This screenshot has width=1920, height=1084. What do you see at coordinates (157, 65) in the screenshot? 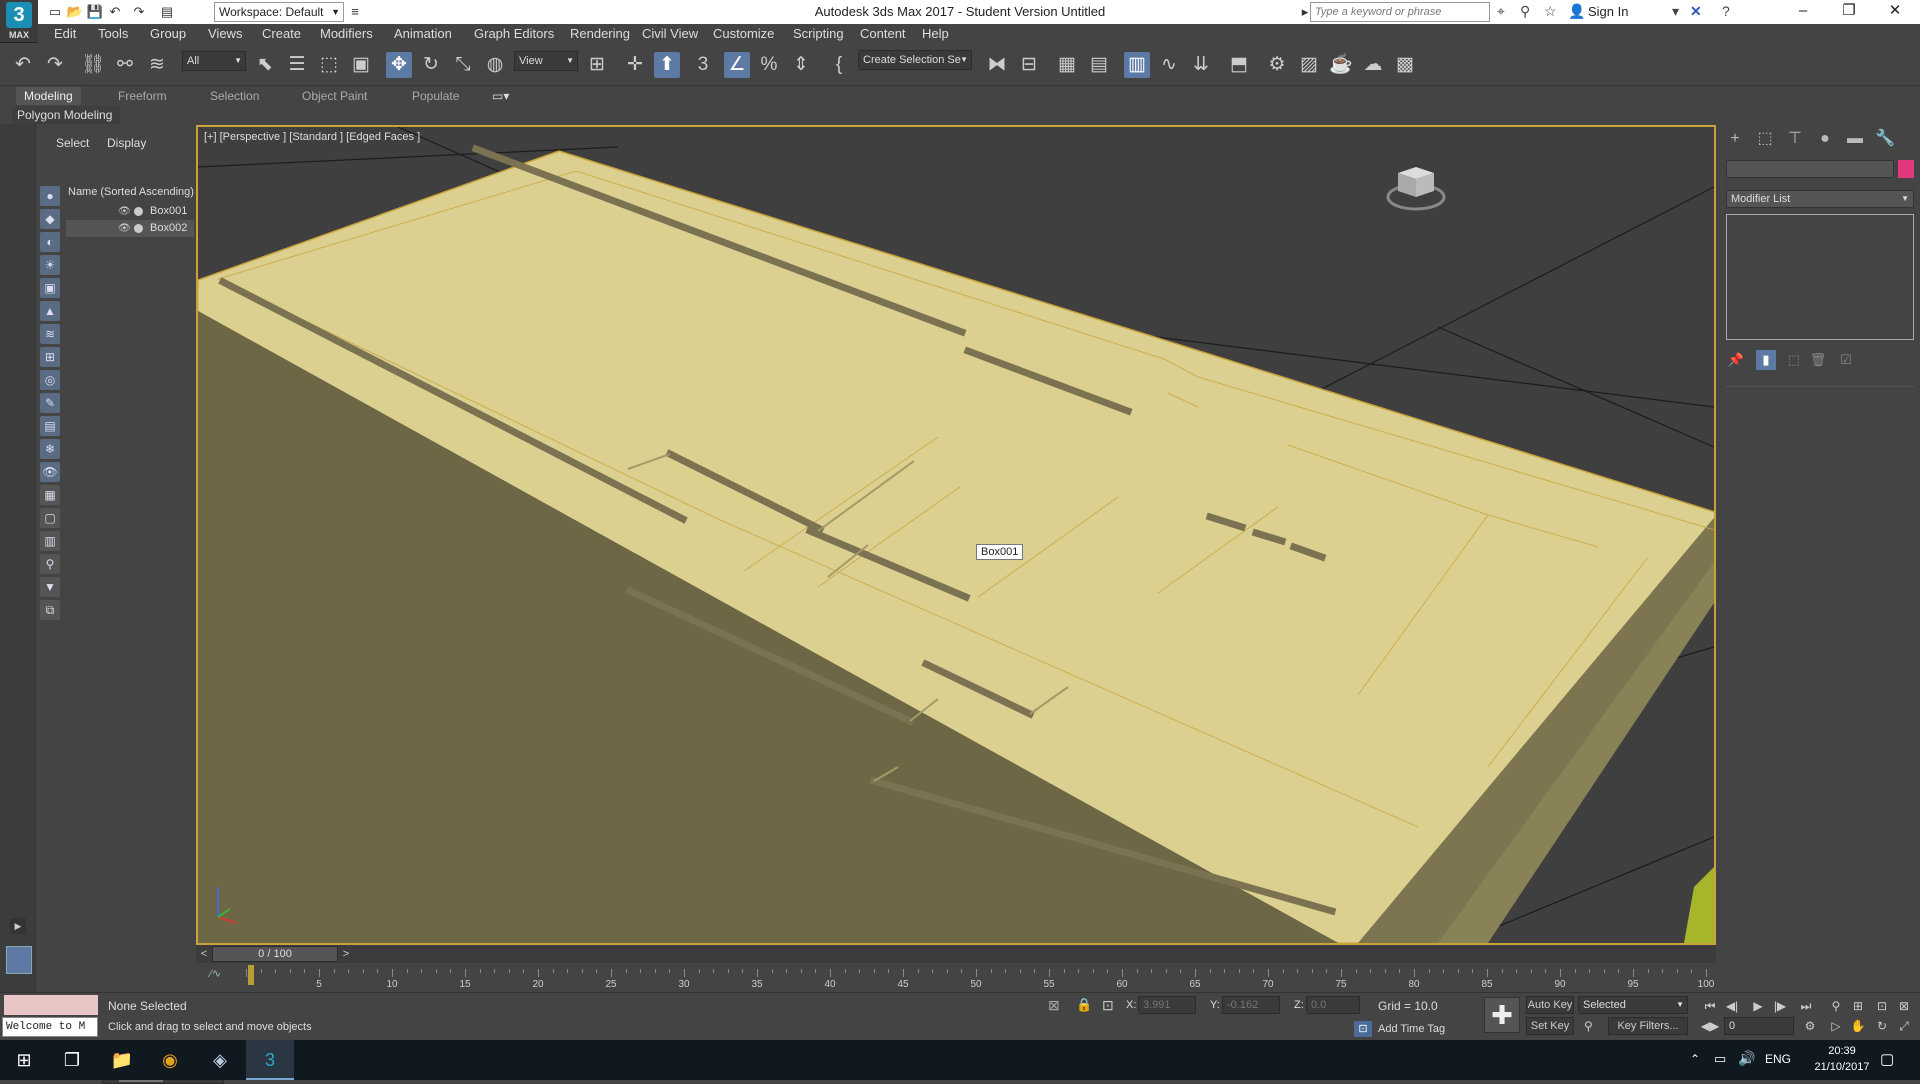
I see `bind-space-warp-icon: ≋` at bounding box center [157, 65].